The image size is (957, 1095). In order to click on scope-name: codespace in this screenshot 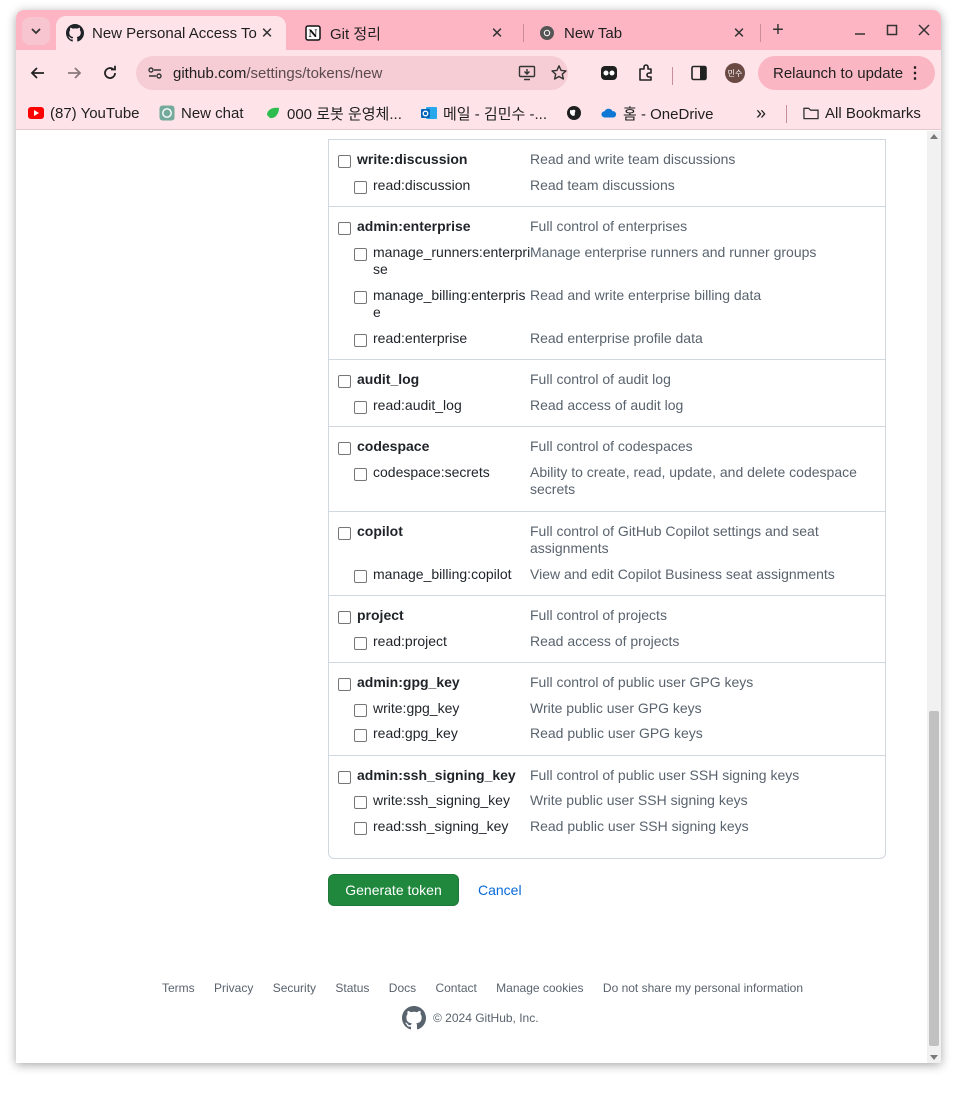, I will do `click(393, 446)`.